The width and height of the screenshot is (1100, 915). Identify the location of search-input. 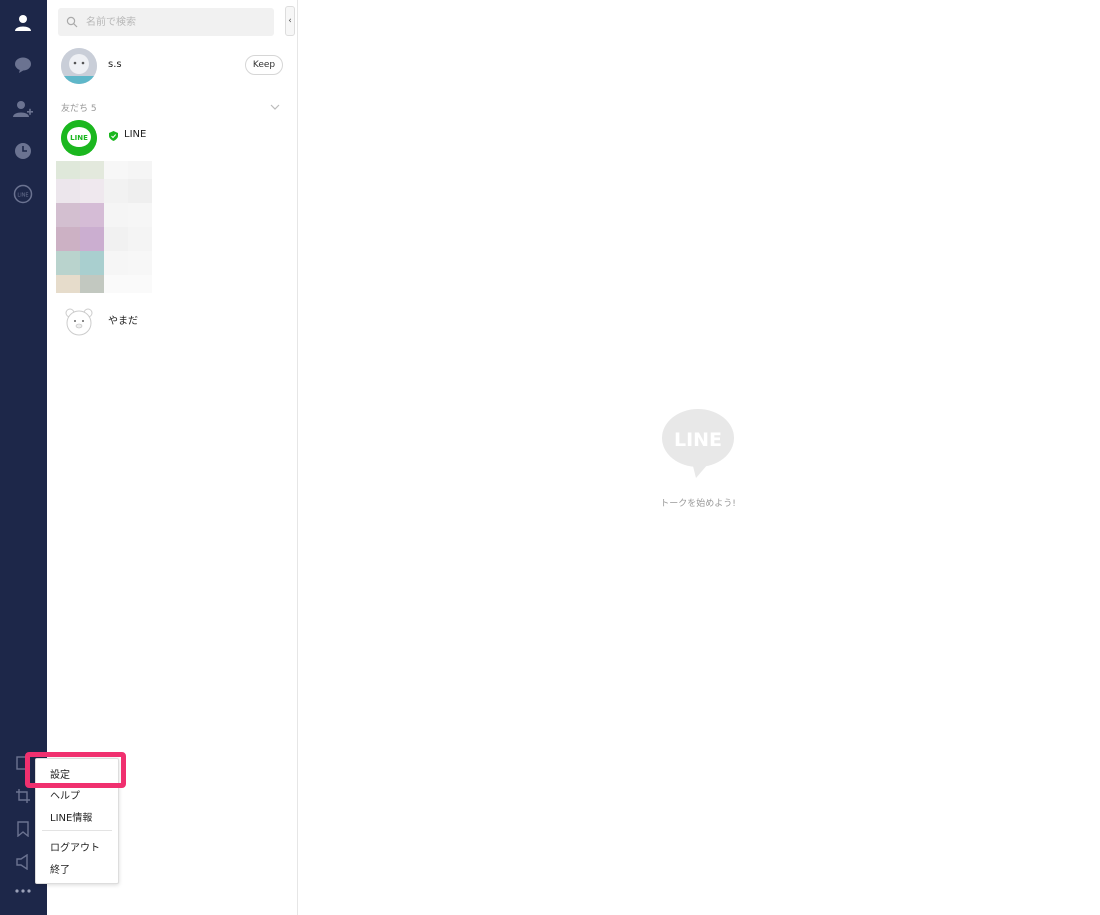
(176, 22).